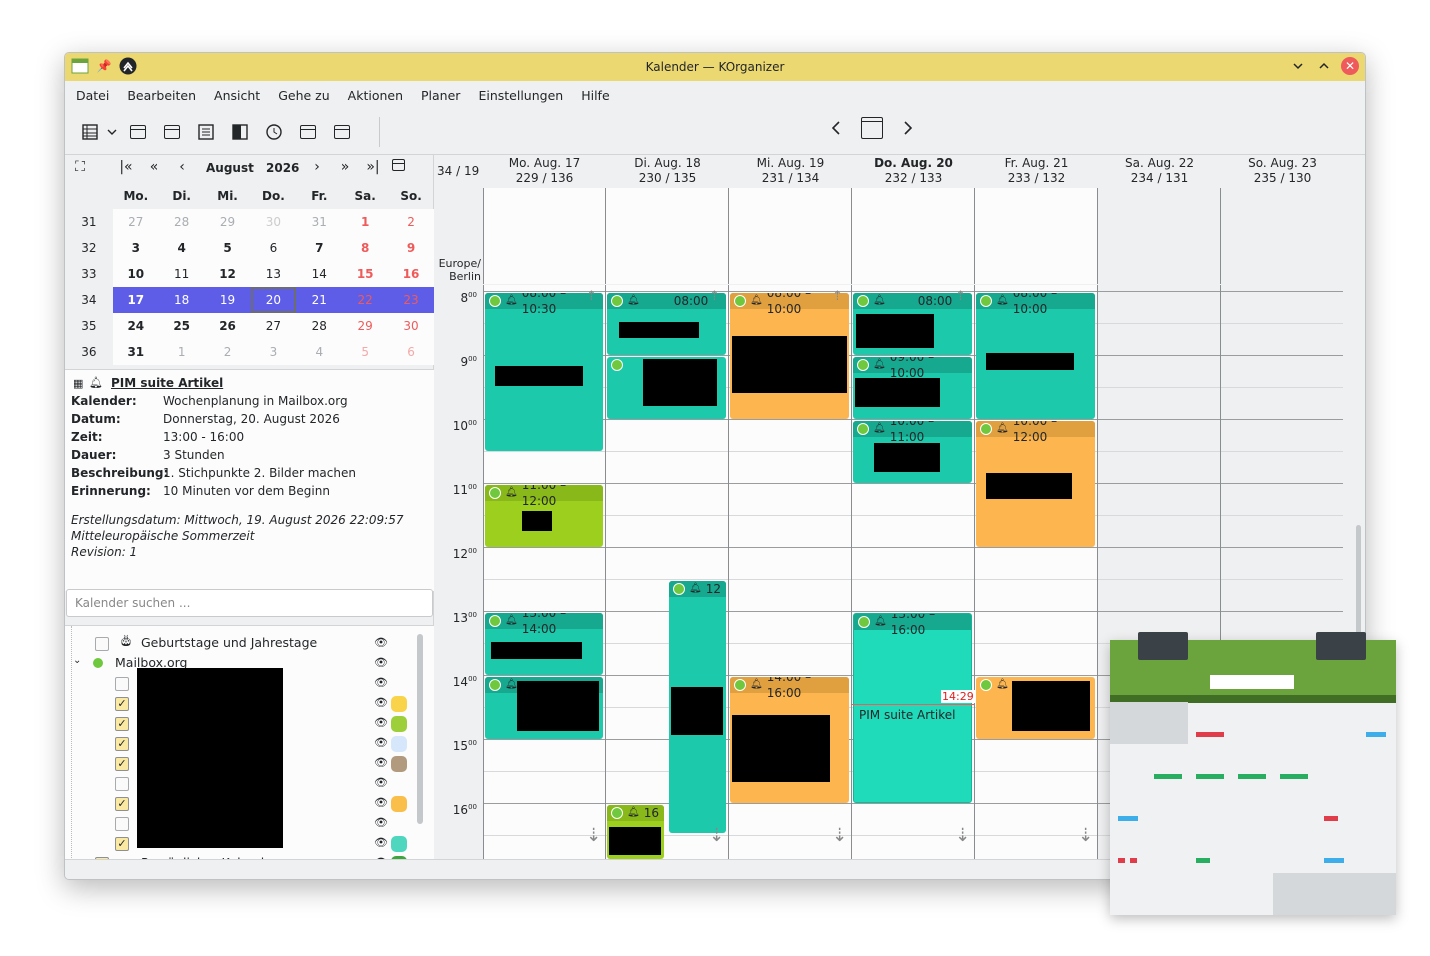  What do you see at coordinates (697, 707) in the screenshot?
I see `event: 🔔︎ 12` at bounding box center [697, 707].